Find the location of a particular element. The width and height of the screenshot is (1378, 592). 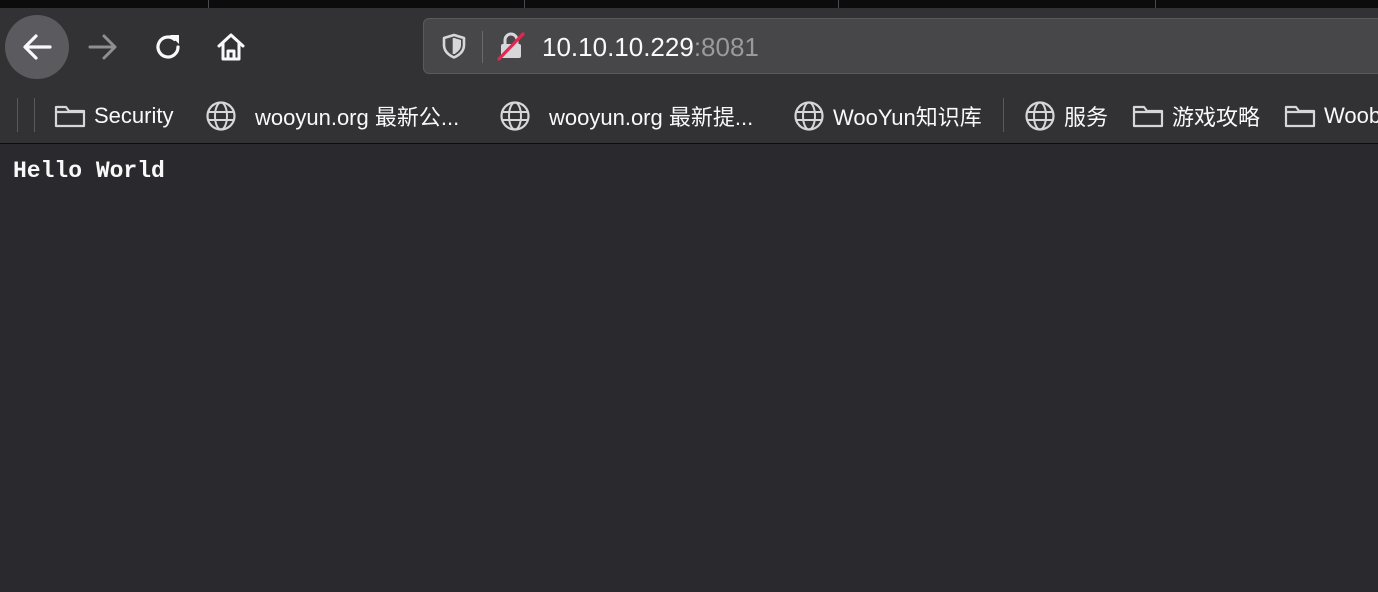

address-bar: 10.10.10.229:8081 is located at coordinates (900, 46).